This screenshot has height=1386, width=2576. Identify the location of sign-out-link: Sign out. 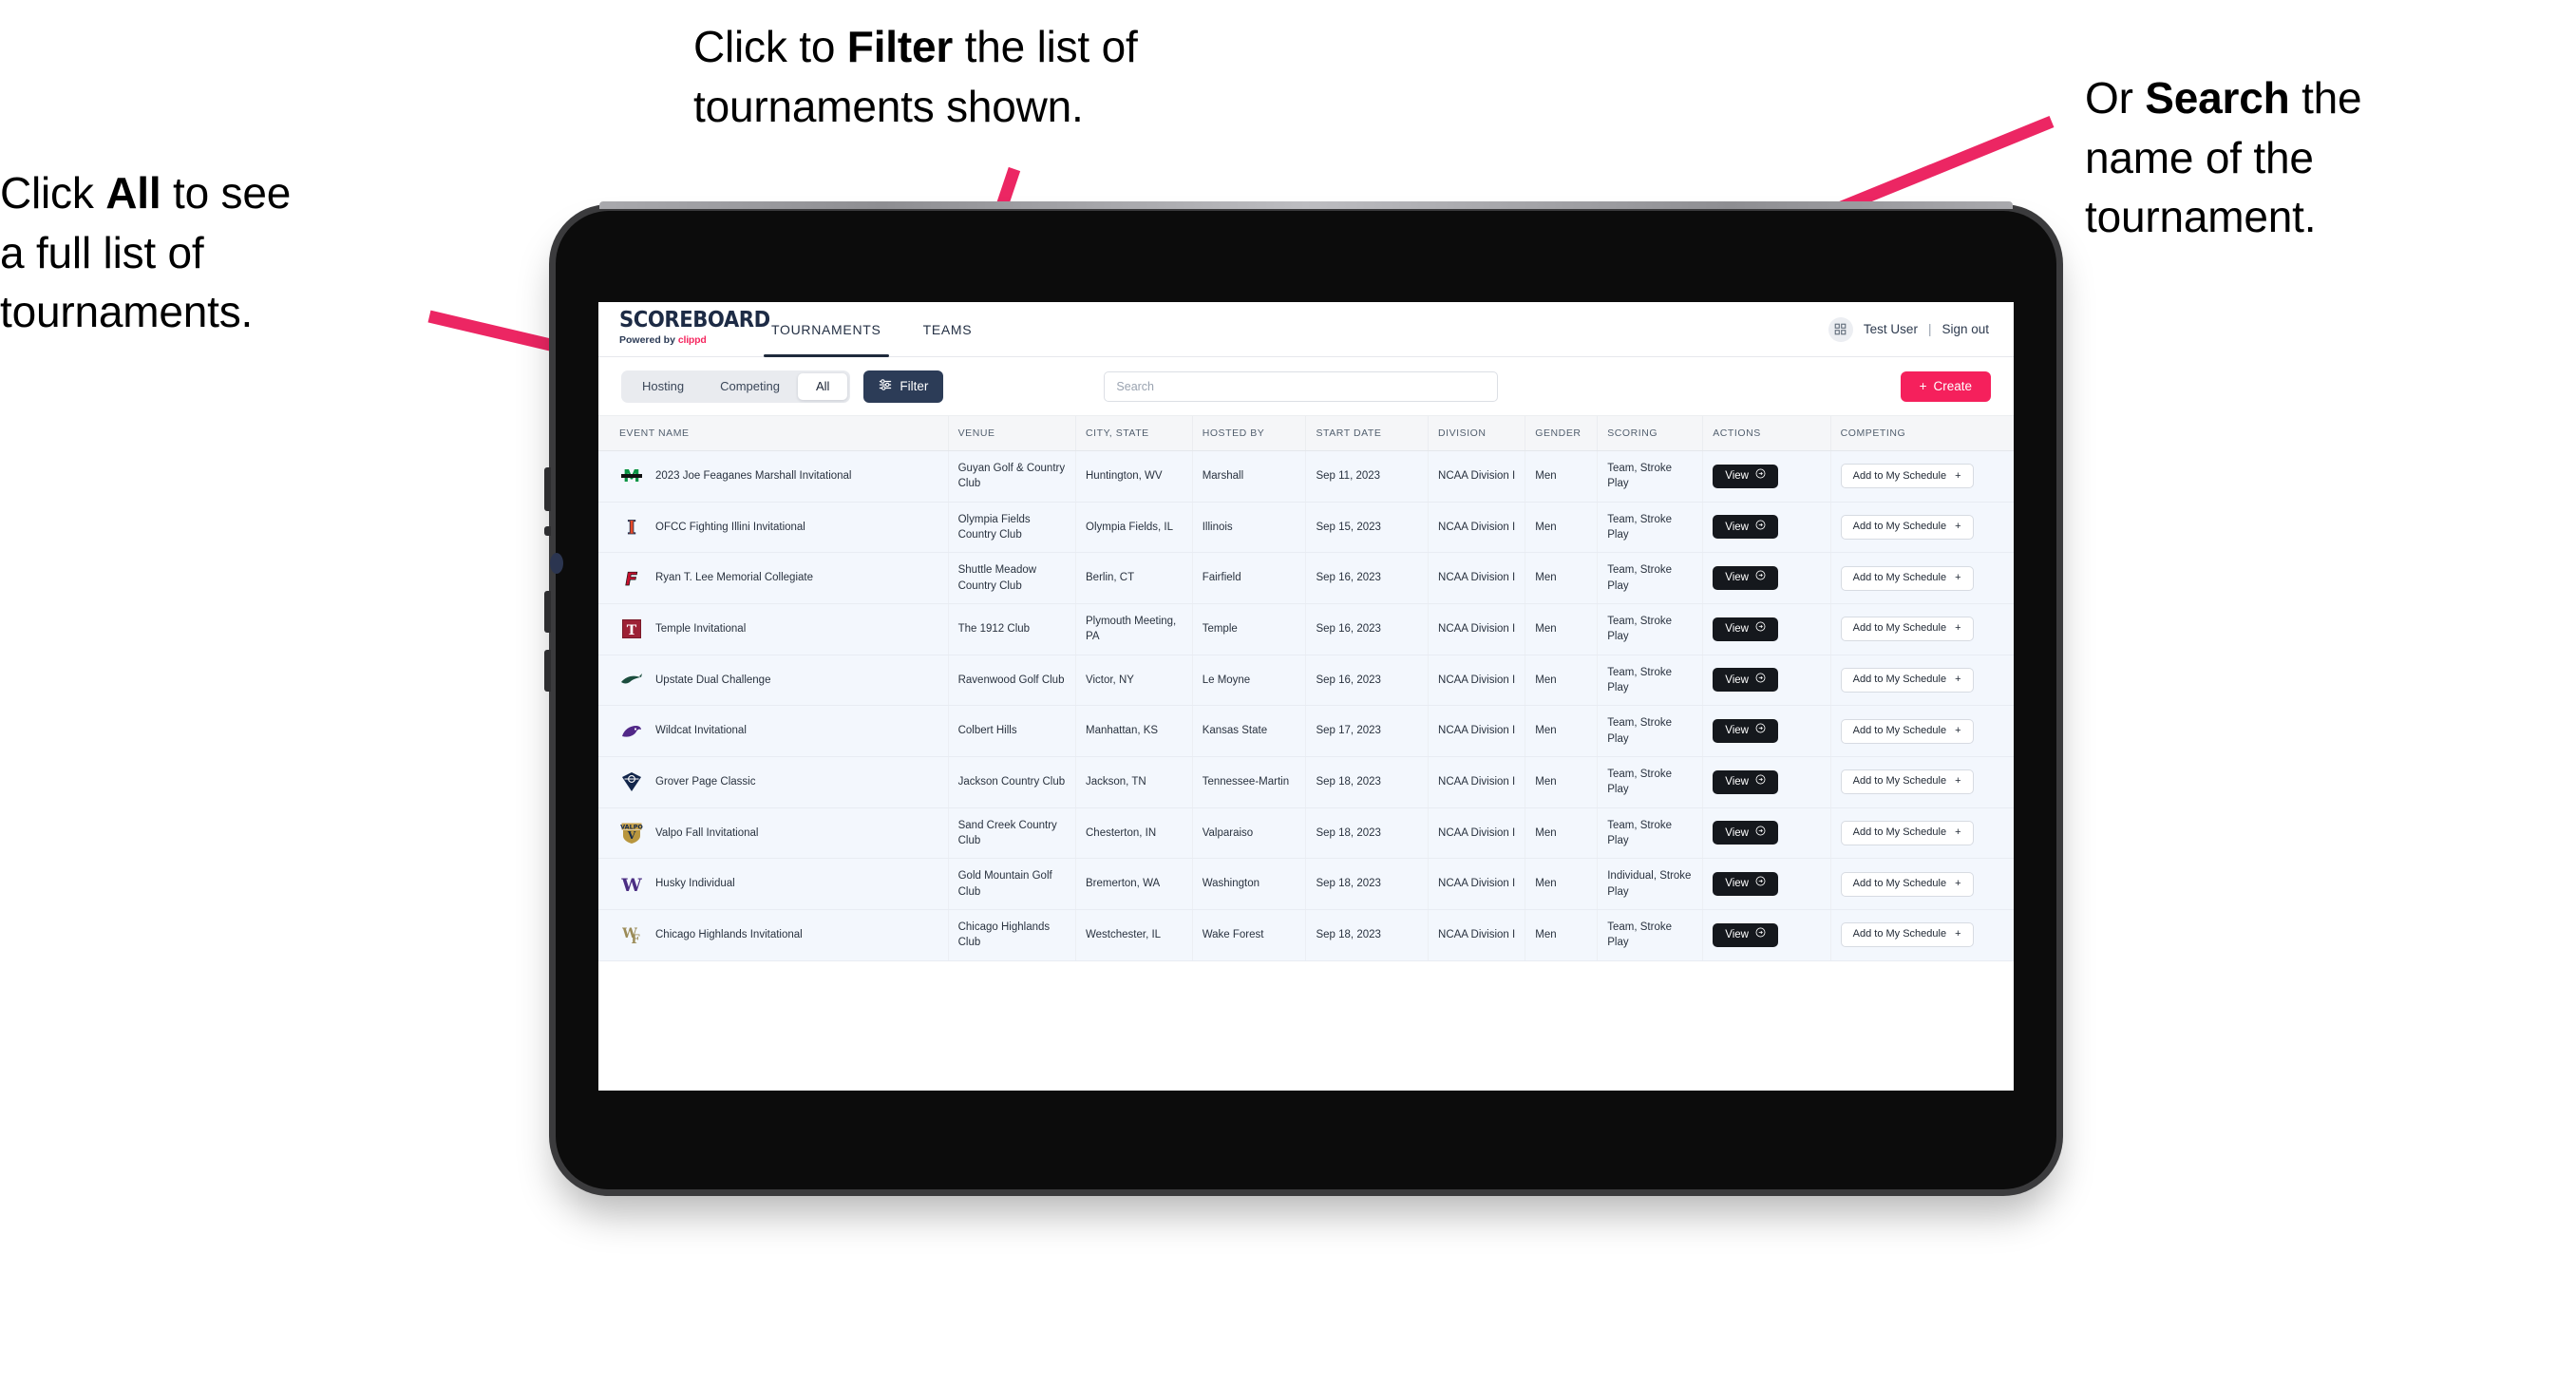
(1965, 329).